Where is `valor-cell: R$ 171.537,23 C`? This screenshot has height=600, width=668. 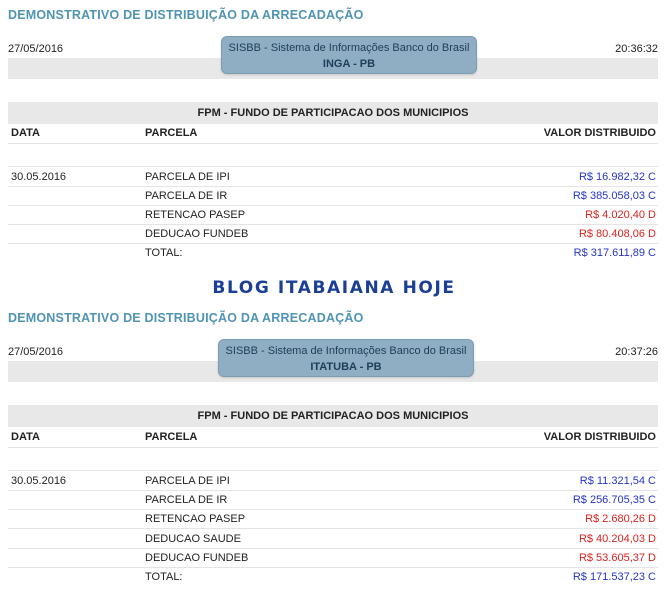 valor-cell: R$ 171.537,23 C is located at coordinates (614, 577).